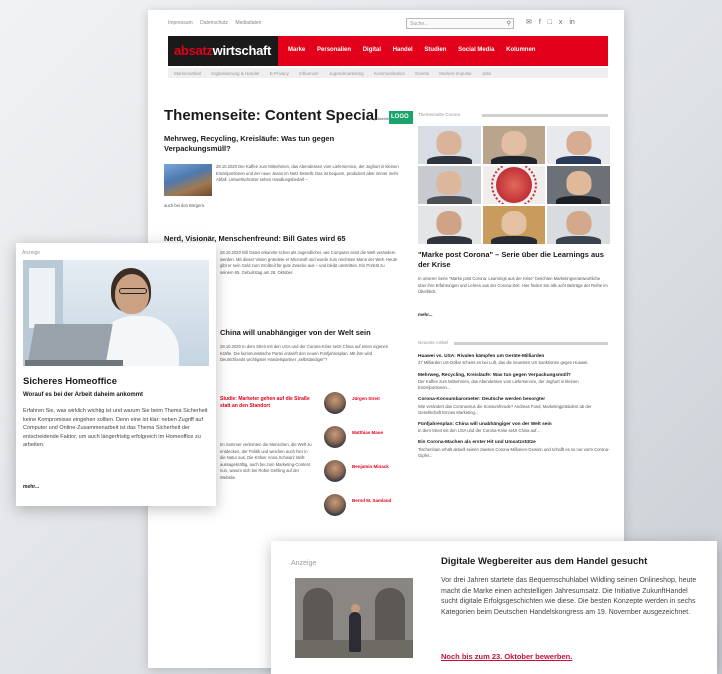  Describe the element at coordinates (296, 50) in the screenshot. I see `nav-item-marke: Marke` at that location.